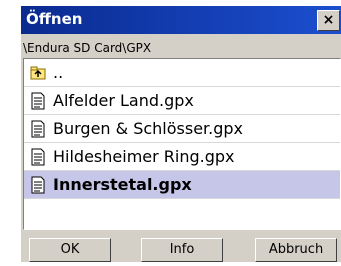 The width and height of the screenshot is (341, 266). Describe the element at coordinates (182, 73) in the screenshot. I see `list-item-parent-folder: ..` at that location.